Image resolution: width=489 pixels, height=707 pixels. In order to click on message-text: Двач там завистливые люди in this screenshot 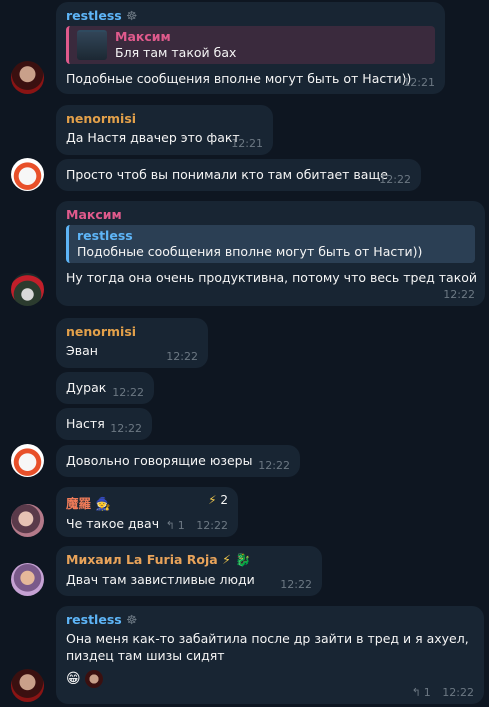, I will do `click(160, 579)`.